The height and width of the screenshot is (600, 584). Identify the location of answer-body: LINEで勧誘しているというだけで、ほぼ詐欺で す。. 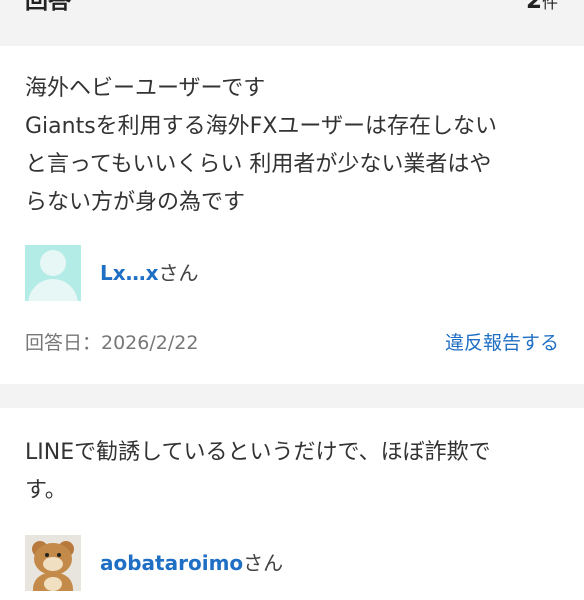
(258, 471).